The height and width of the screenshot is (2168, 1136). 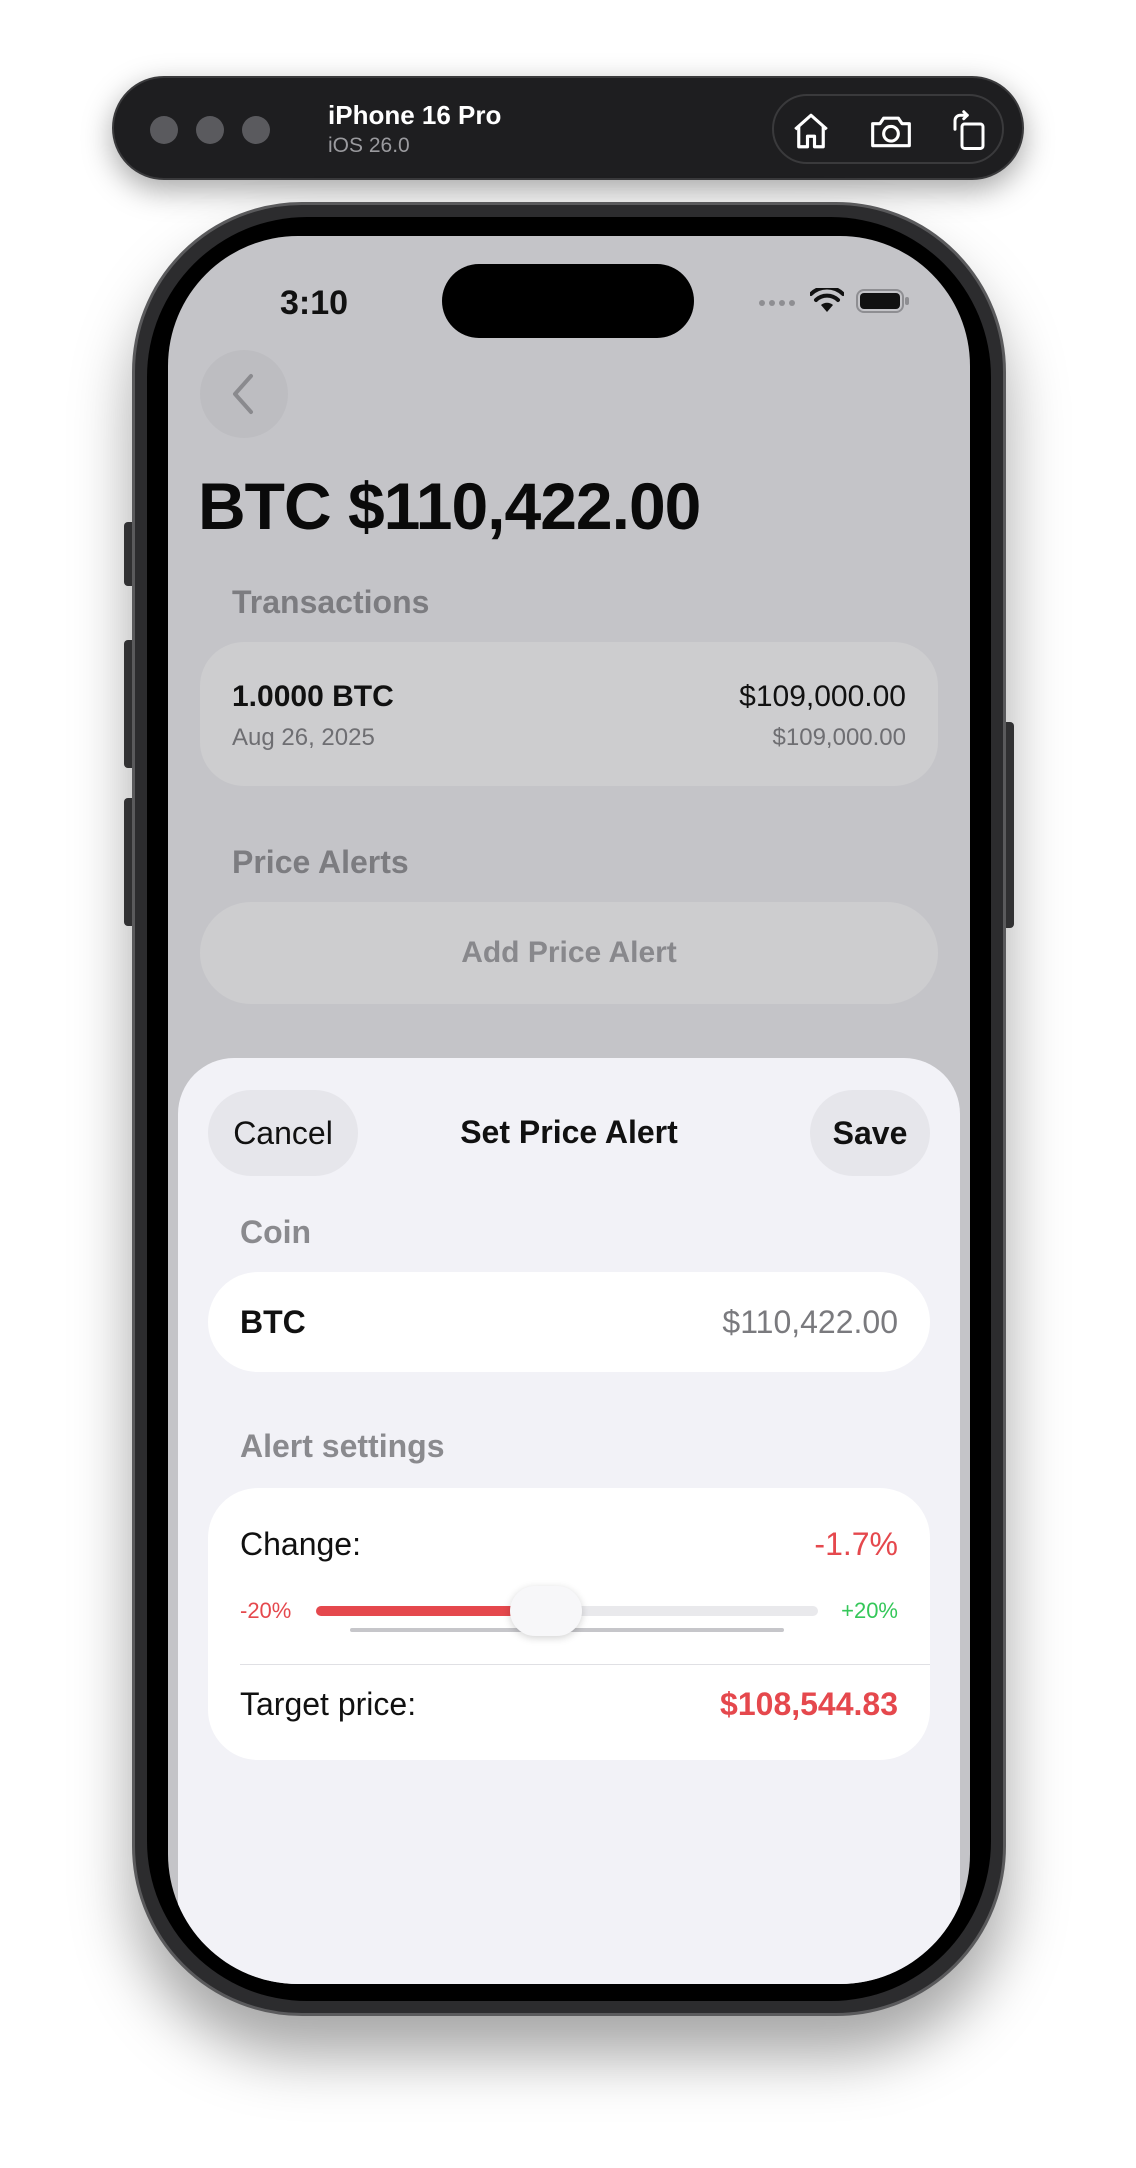 What do you see at coordinates (882, 301) in the screenshot?
I see `battery-icon` at bounding box center [882, 301].